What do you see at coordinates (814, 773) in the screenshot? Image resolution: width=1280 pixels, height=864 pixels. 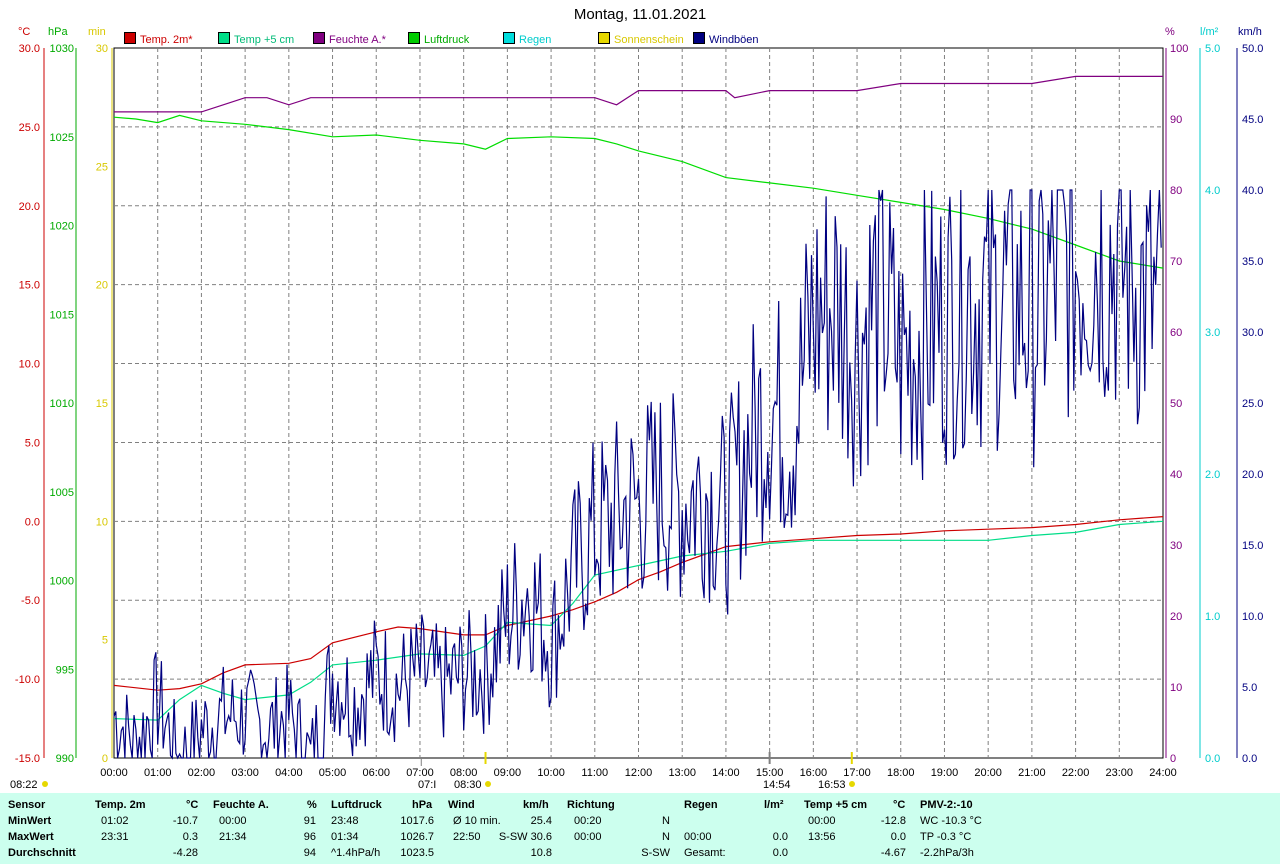 I see `time-tick-label: 16:00` at bounding box center [814, 773].